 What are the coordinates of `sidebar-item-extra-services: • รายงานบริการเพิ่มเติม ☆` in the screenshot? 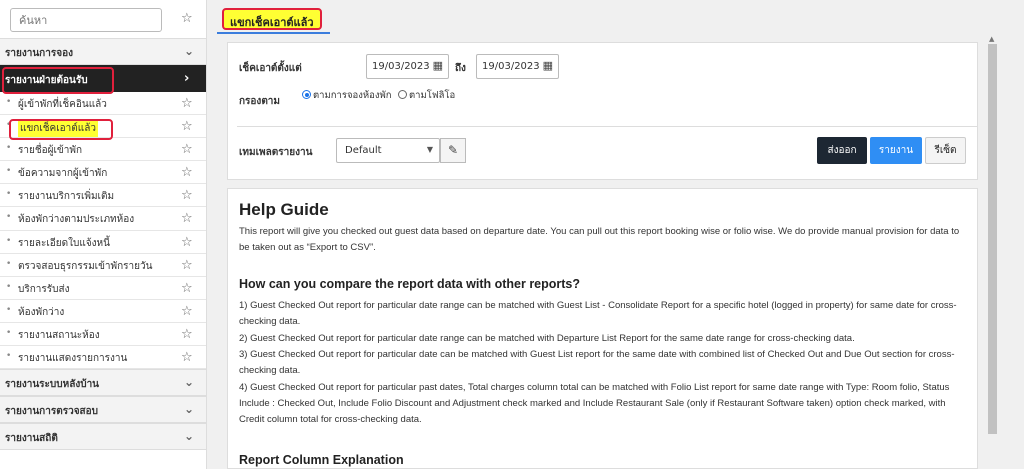 It's located at (103, 196).